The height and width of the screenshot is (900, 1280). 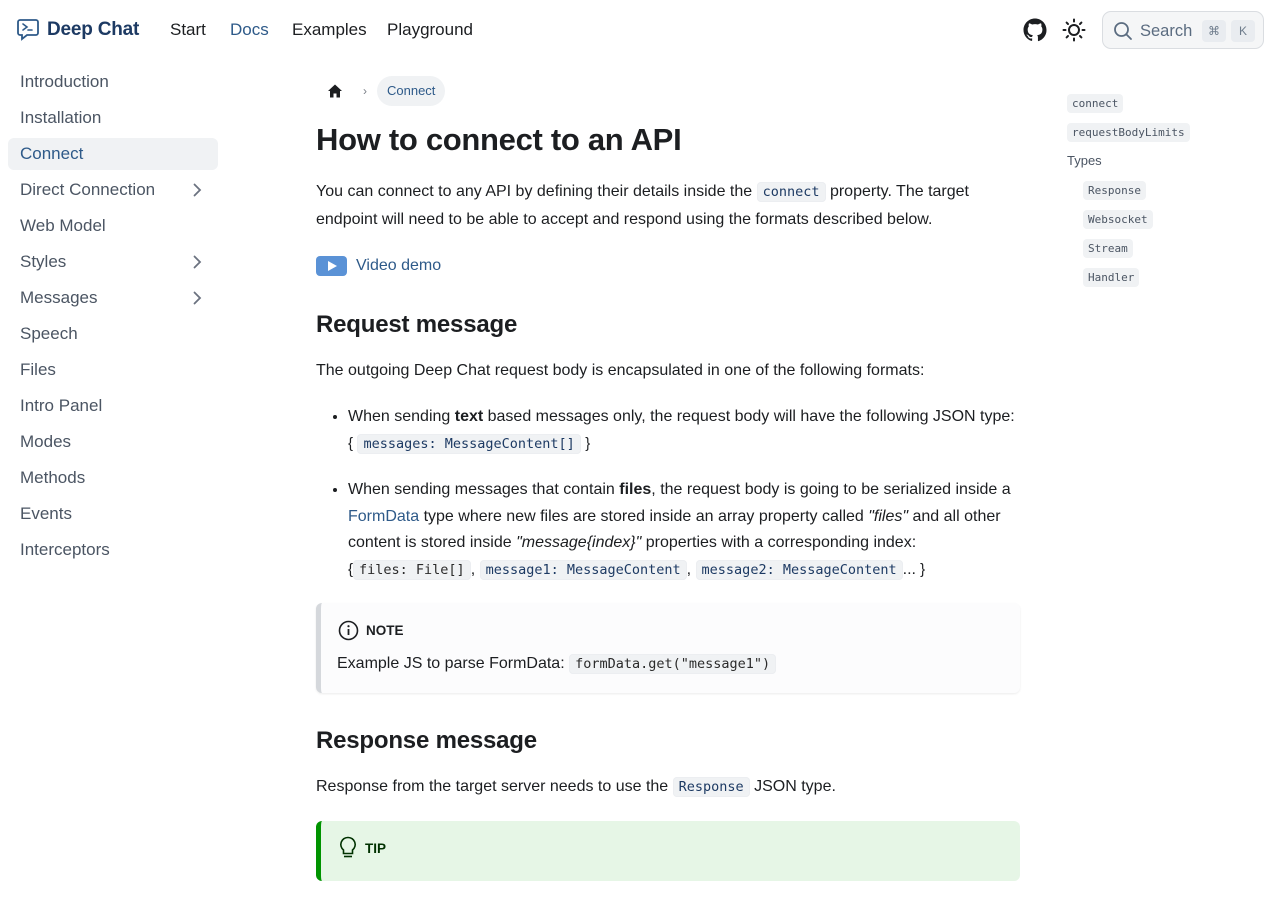 What do you see at coordinates (1243, 31) in the screenshot?
I see `search-shortcut-k: K` at bounding box center [1243, 31].